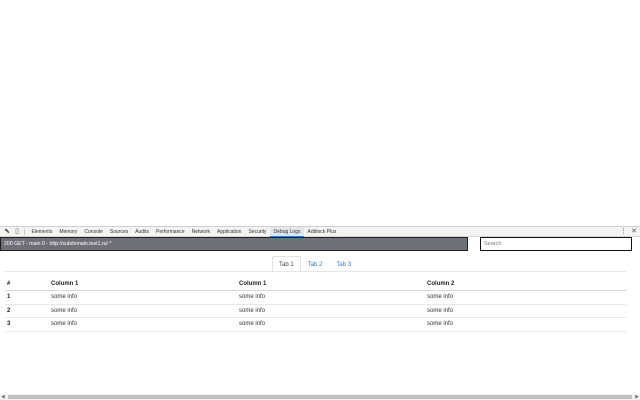 The height and width of the screenshot is (400, 640). What do you see at coordinates (118, 232) in the screenshot?
I see `devtools-tab-sources: Sources` at bounding box center [118, 232].